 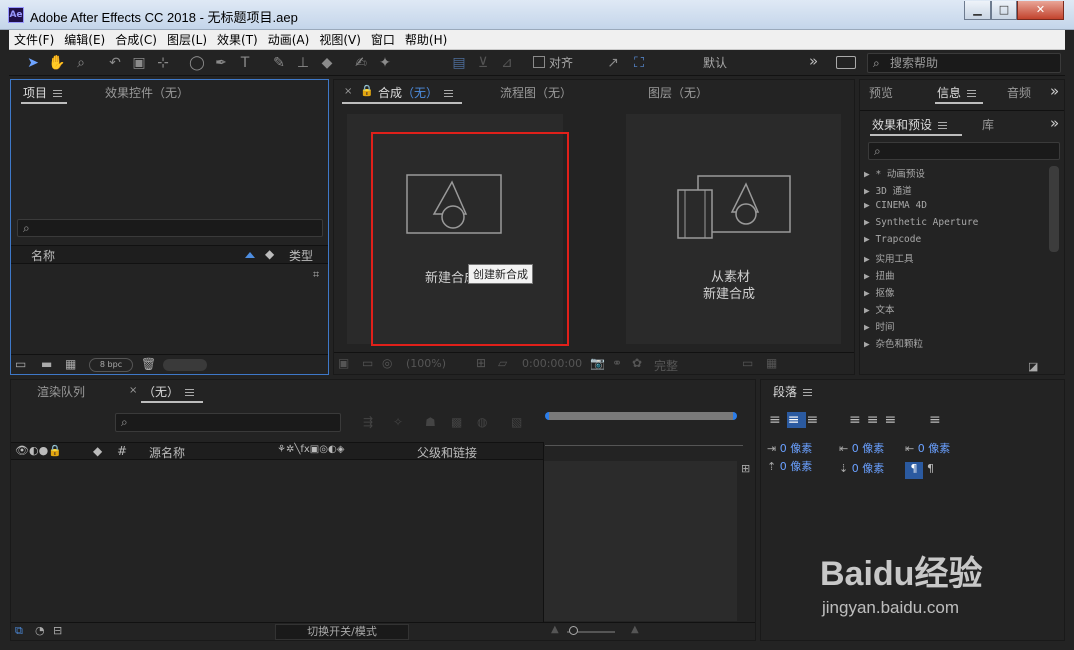 What do you see at coordinates (747, 363) in the screenshot?
I see `roi-icon: ▭` at bounding box center [747, 363].